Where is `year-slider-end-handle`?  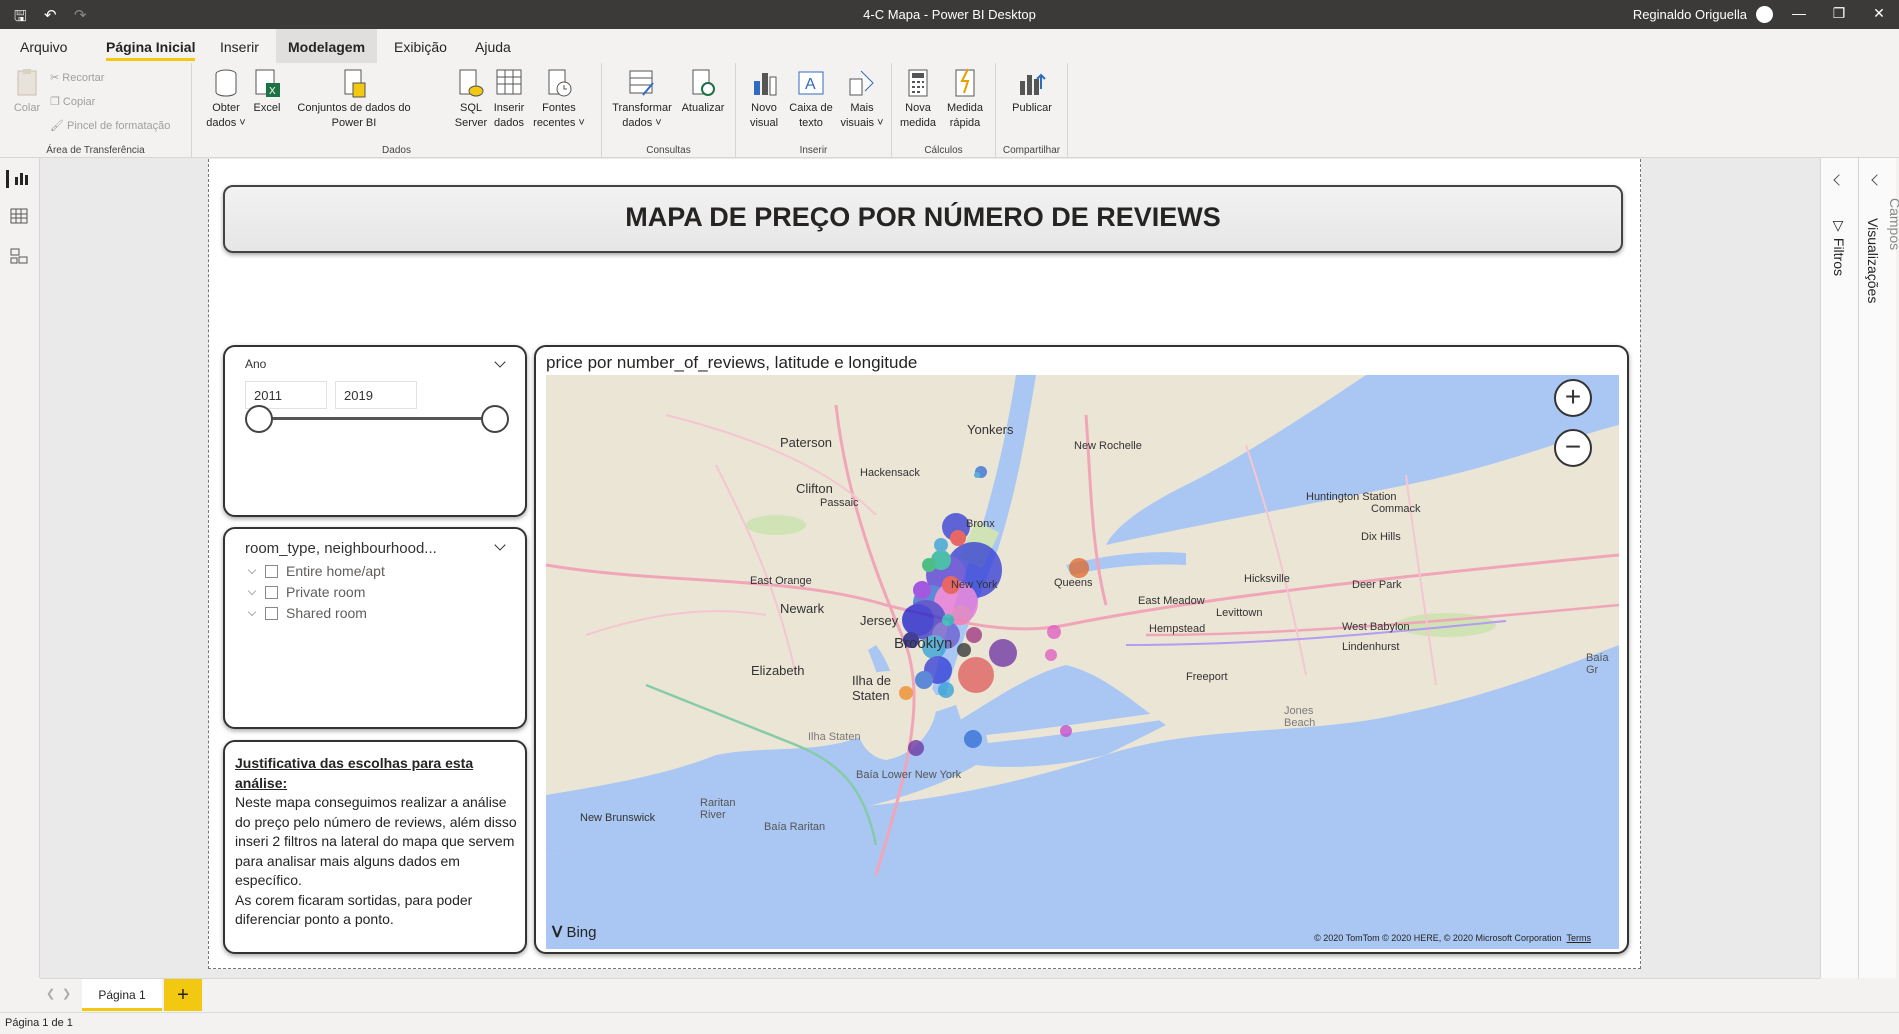
year-slider-end-handle is located at coordinates (495, 419).